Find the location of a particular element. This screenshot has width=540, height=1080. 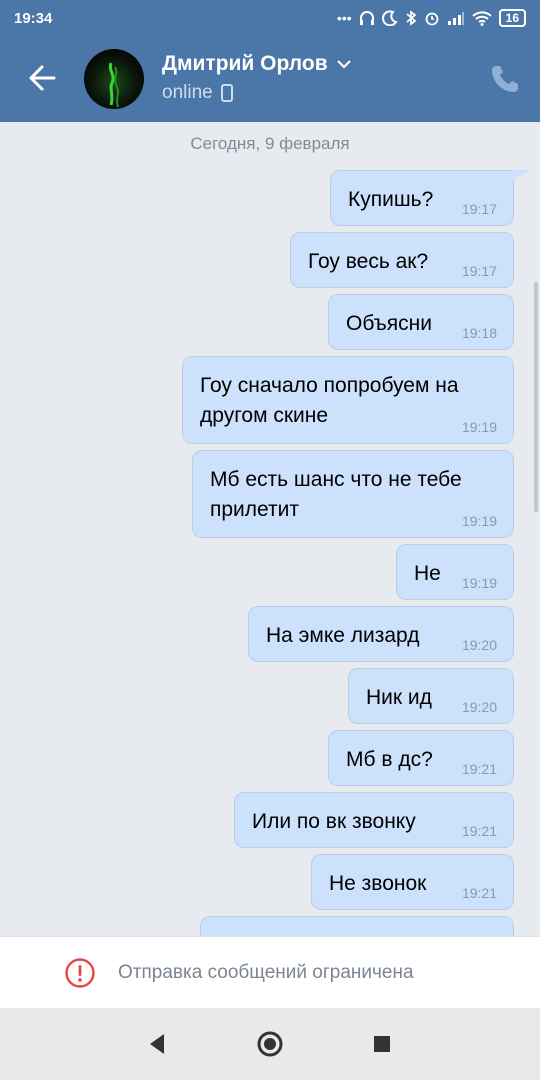

message-bubble: Не звонок 19:21 is located at coordinates (412, 882).